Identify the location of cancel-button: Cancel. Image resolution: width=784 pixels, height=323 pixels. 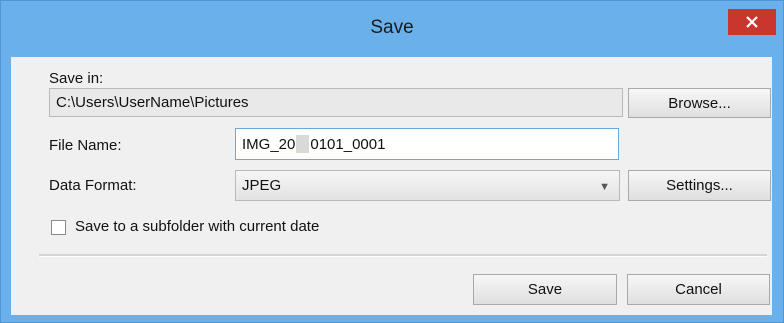
(698, 289).